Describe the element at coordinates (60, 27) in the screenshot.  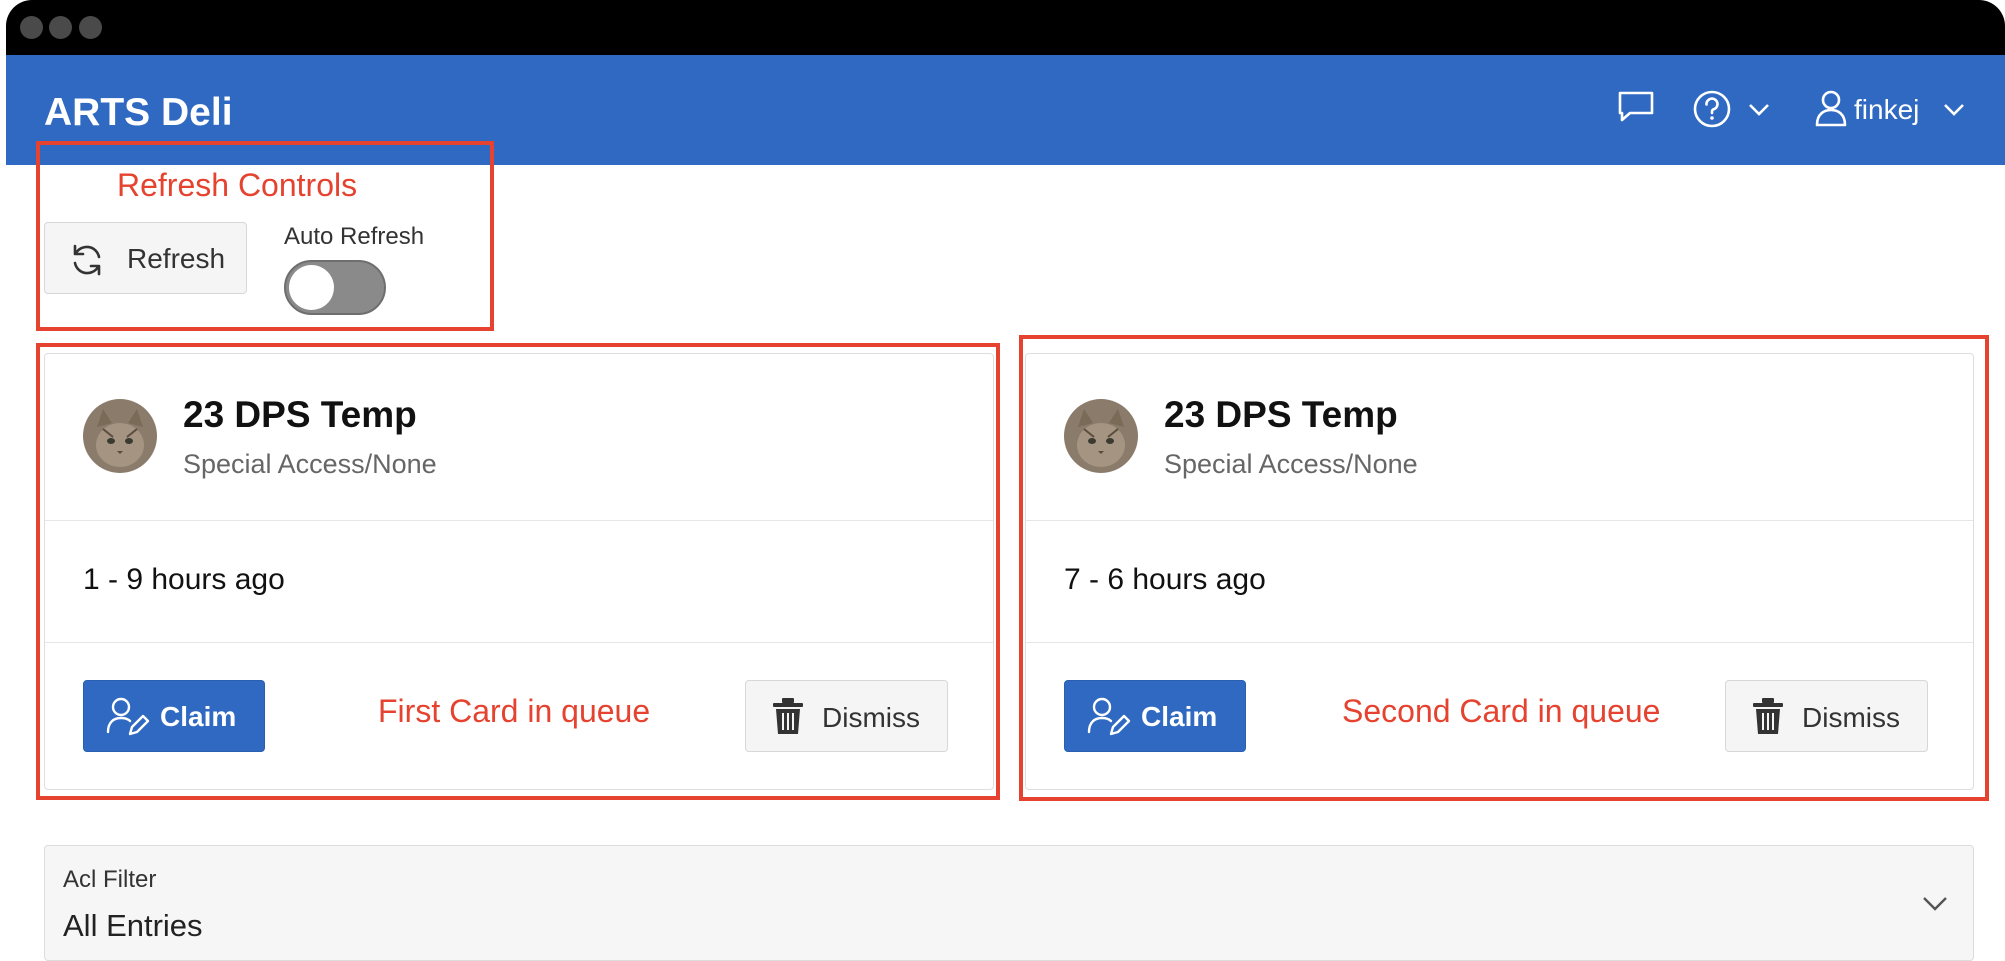
I see `minimize-window-button` at that location.